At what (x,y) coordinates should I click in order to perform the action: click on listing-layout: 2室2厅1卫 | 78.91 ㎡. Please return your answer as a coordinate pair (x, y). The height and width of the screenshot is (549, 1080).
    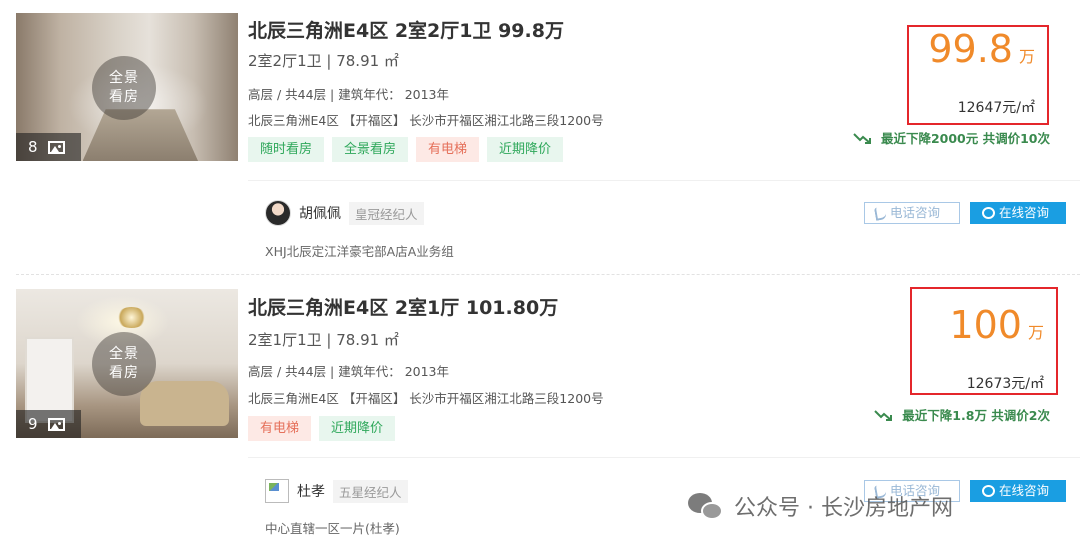
    Looking at the image, I should click on (323, 61).